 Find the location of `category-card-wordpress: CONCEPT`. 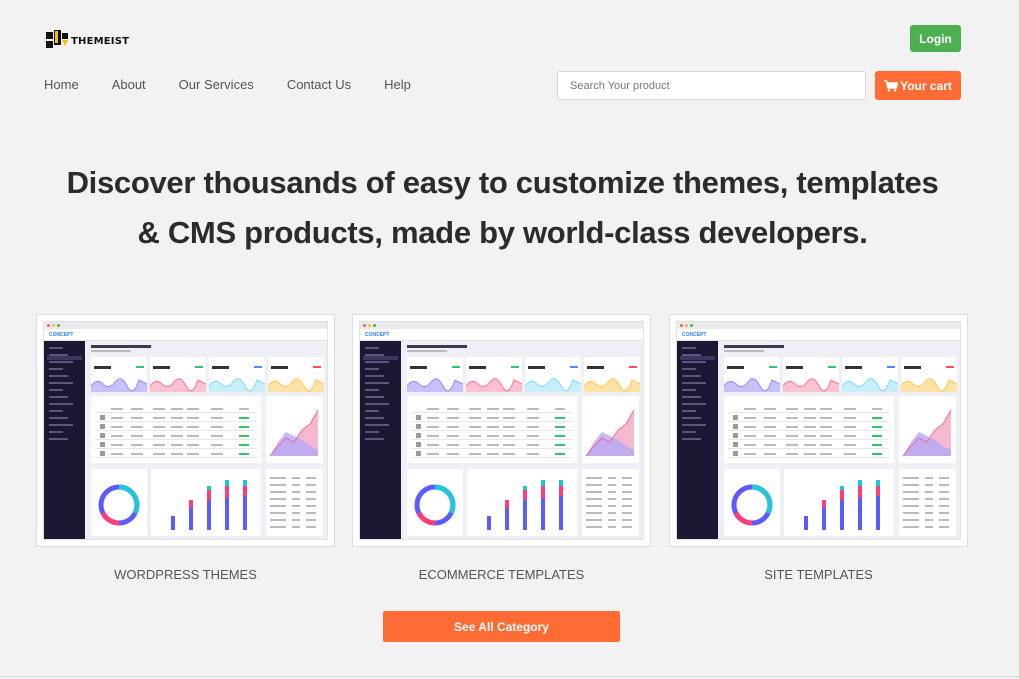

category-card-wordpress: CONCEPT is located at coordinates (185, 430).